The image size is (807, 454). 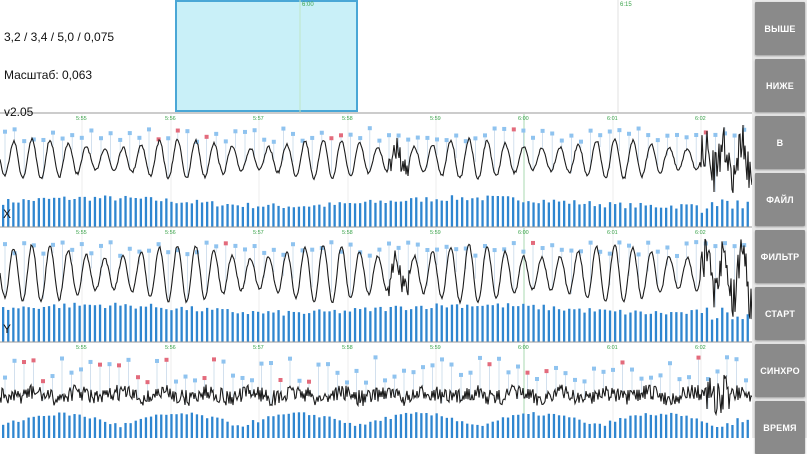 I want to click on filter-button: ФИЛЬТР, so click(x=780, y=256).